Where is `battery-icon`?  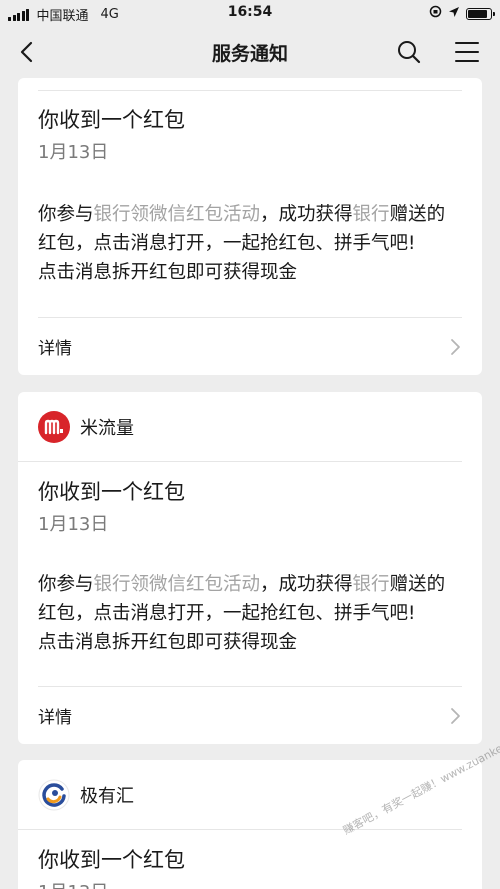 battery-icon is located at coordinates (480, 13).